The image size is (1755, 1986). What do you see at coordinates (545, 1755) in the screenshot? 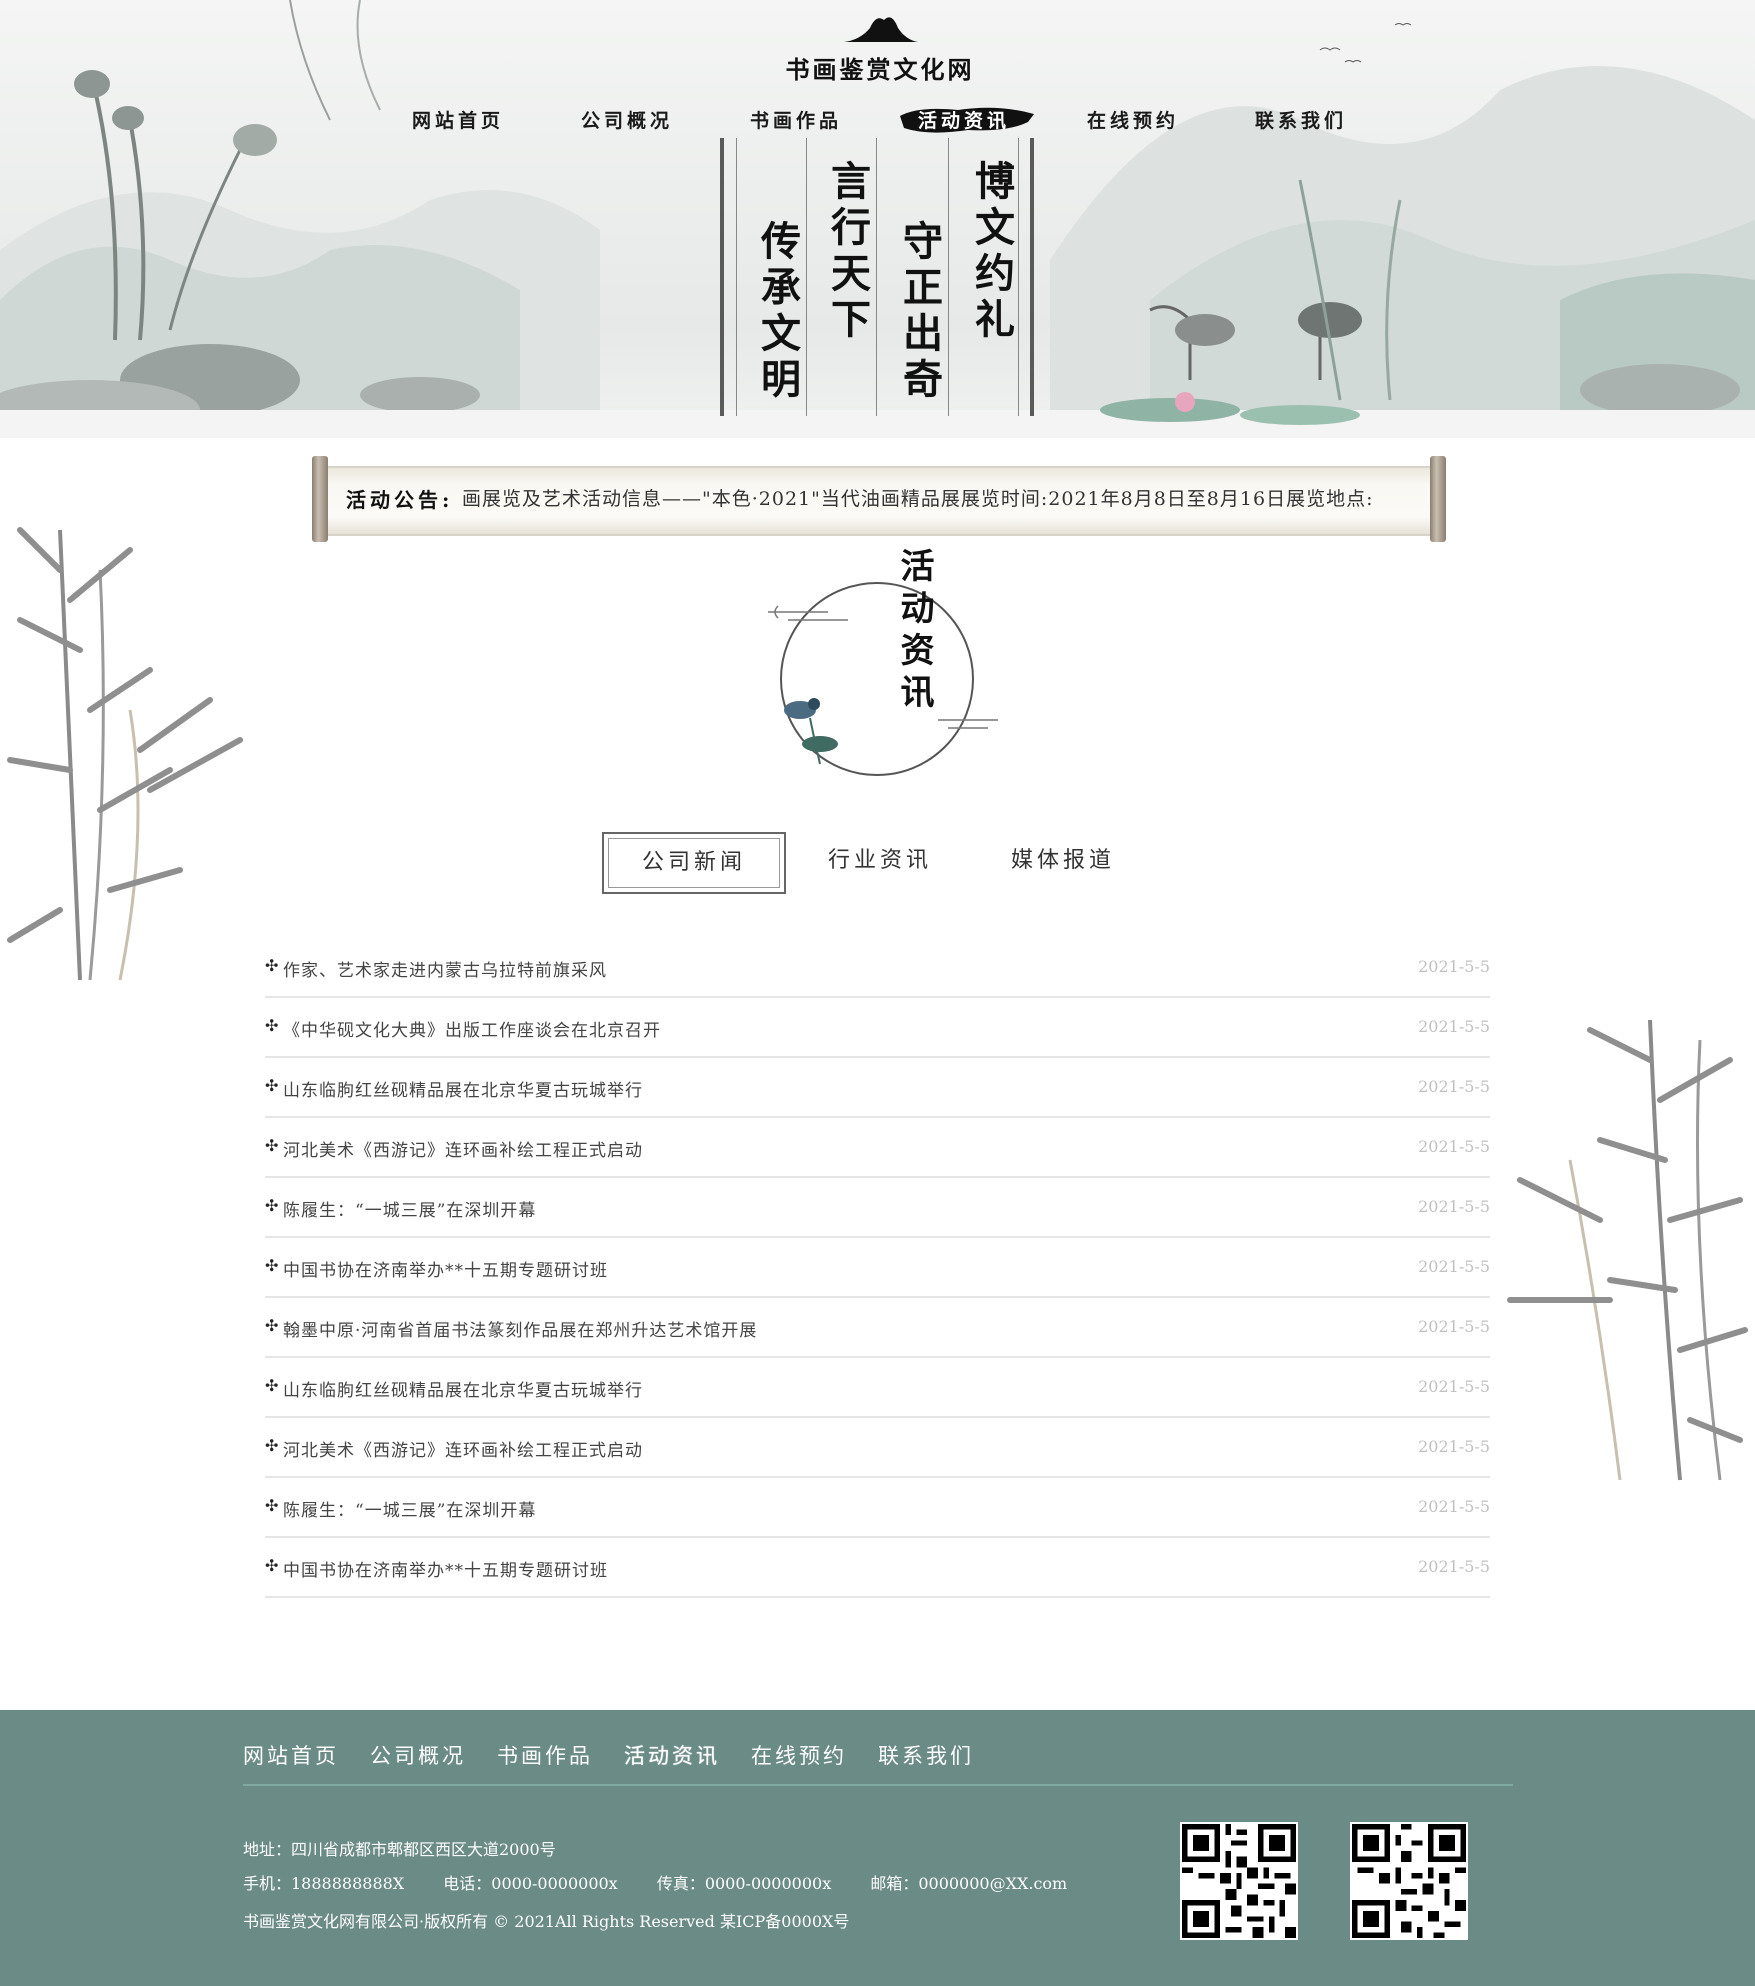
I see `footer-nav-works: 书画作品` at bounding box center [545, 1755].